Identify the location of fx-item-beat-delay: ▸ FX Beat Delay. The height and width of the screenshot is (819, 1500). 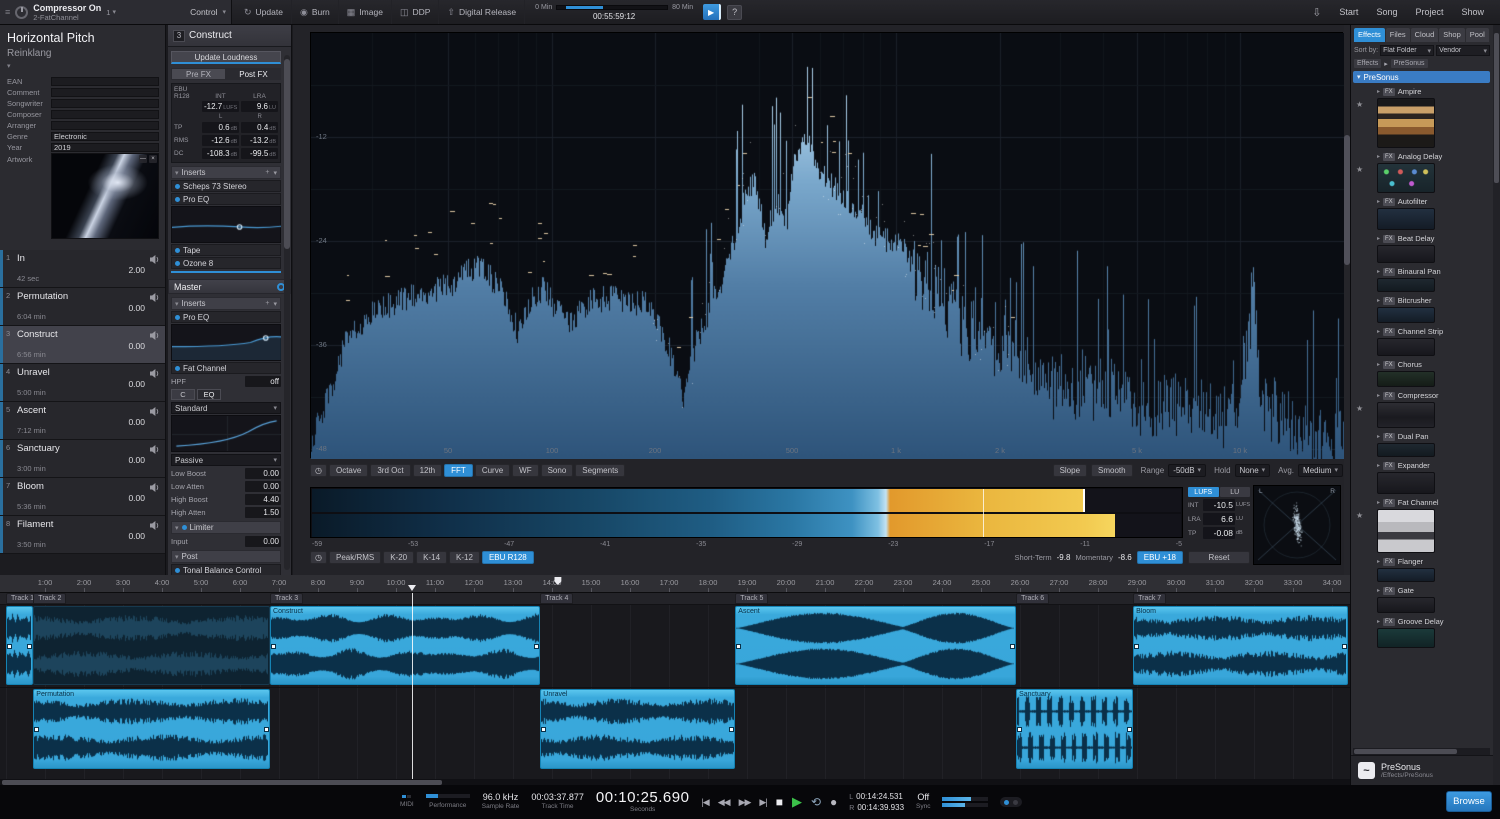
(1425, 248).